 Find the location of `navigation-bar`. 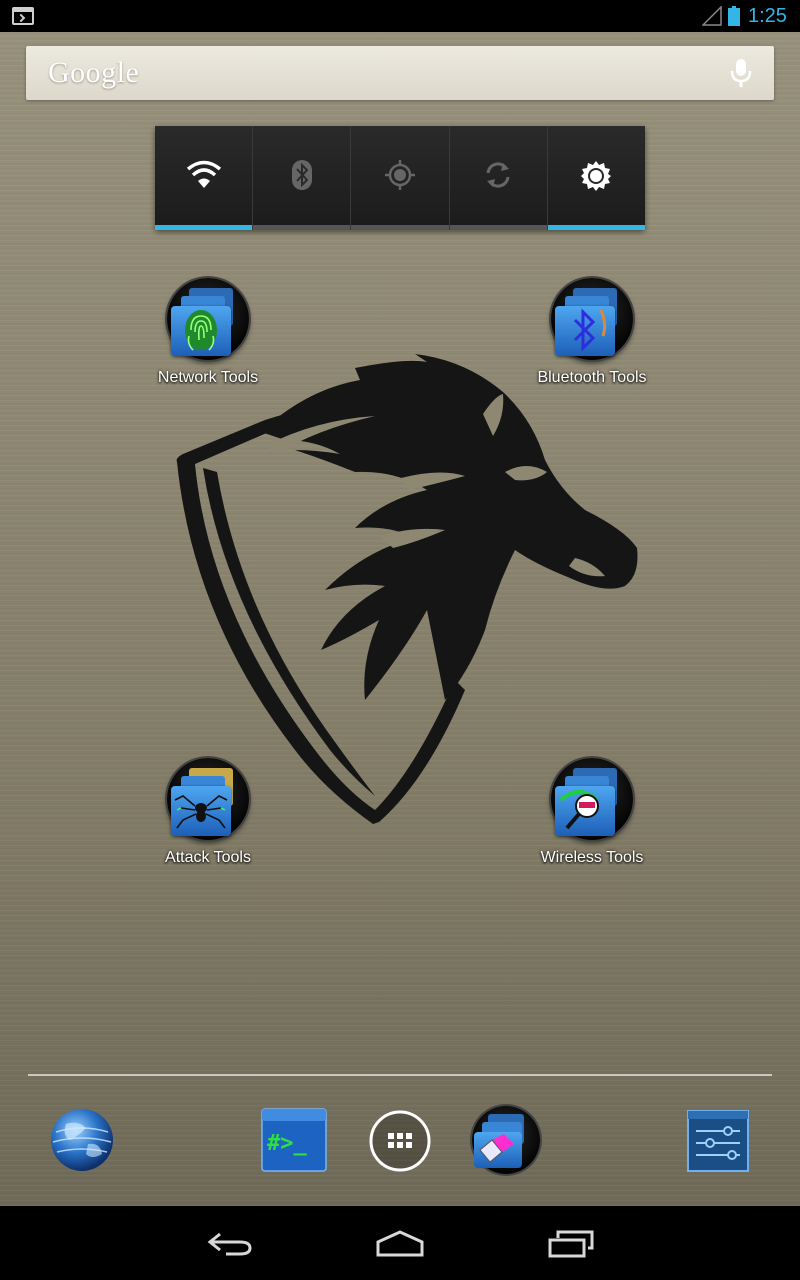

navigation-bar is located at coordinates (400, 1243).